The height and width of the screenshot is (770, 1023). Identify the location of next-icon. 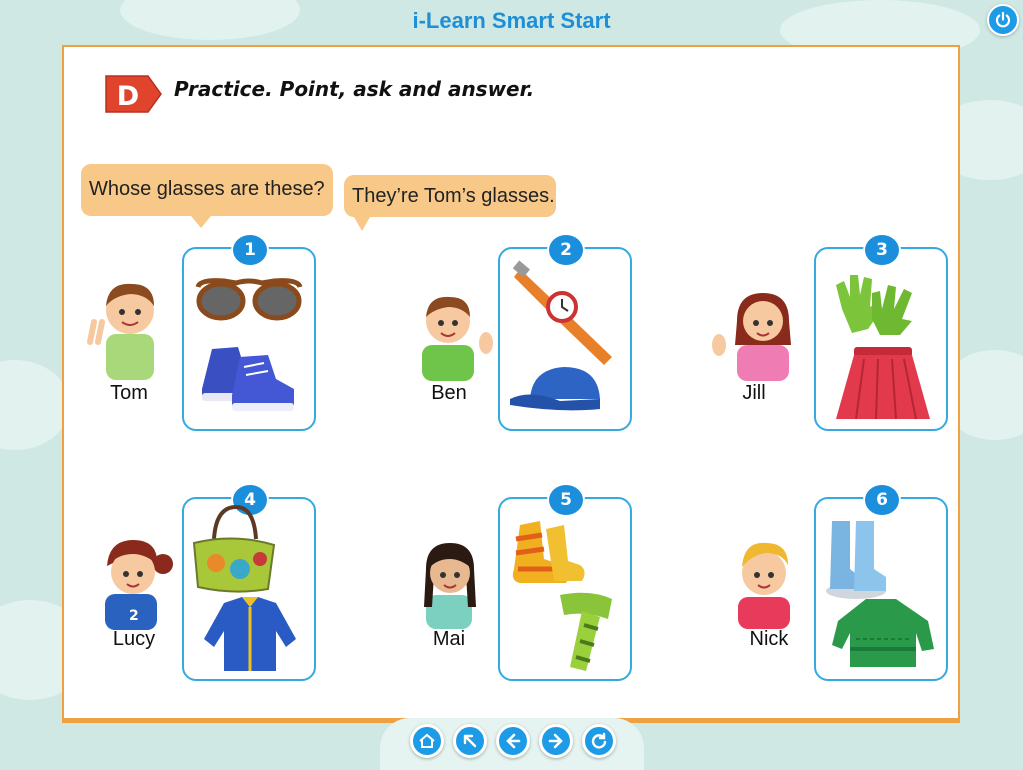
(555, 741).